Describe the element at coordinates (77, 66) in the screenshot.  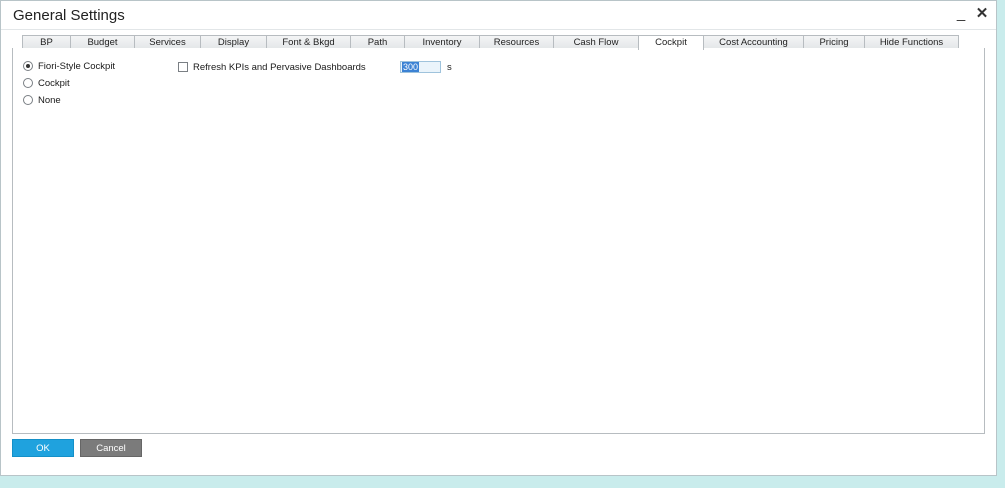
I see `radio-label: Fiori-Style Cockpit` at that location.